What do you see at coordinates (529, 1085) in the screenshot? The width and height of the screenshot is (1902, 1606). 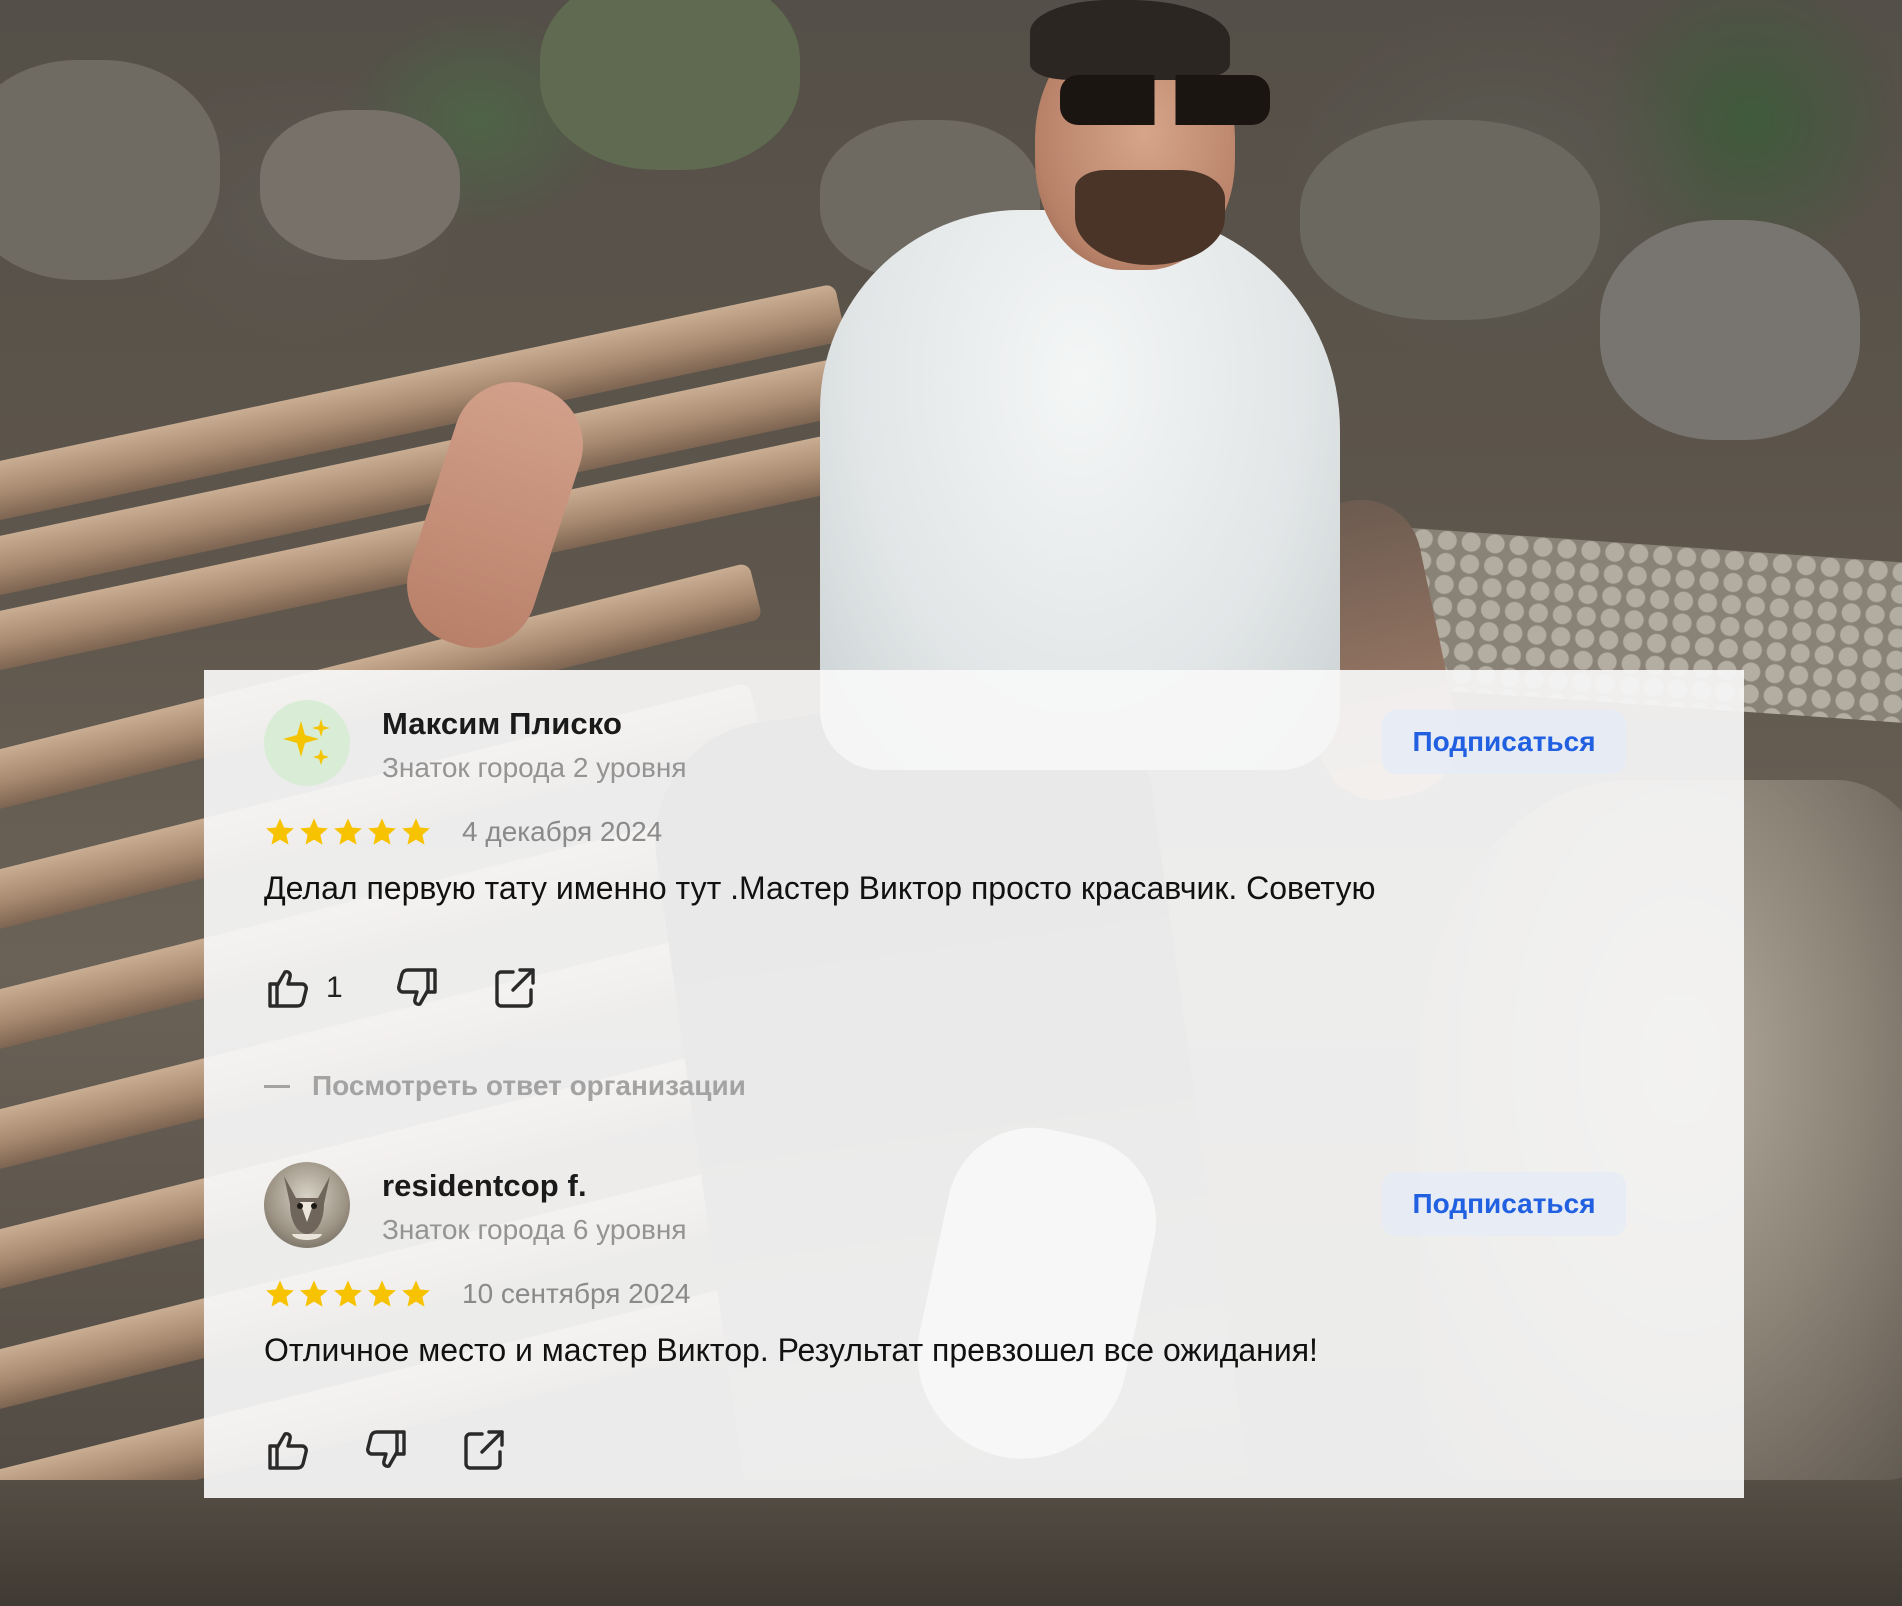 I see `view-org-response-label: Посмотреть ответ организации` at bounding box center [529, 1085].